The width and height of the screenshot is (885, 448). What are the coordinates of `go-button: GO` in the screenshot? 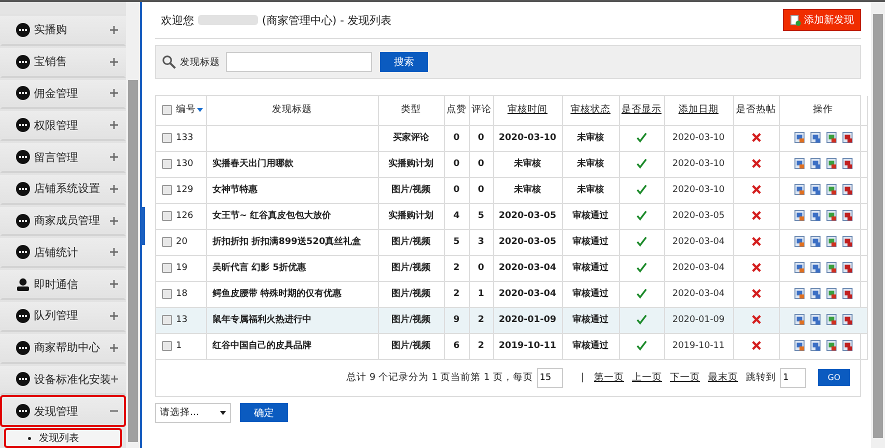 It's located at (834, 377).